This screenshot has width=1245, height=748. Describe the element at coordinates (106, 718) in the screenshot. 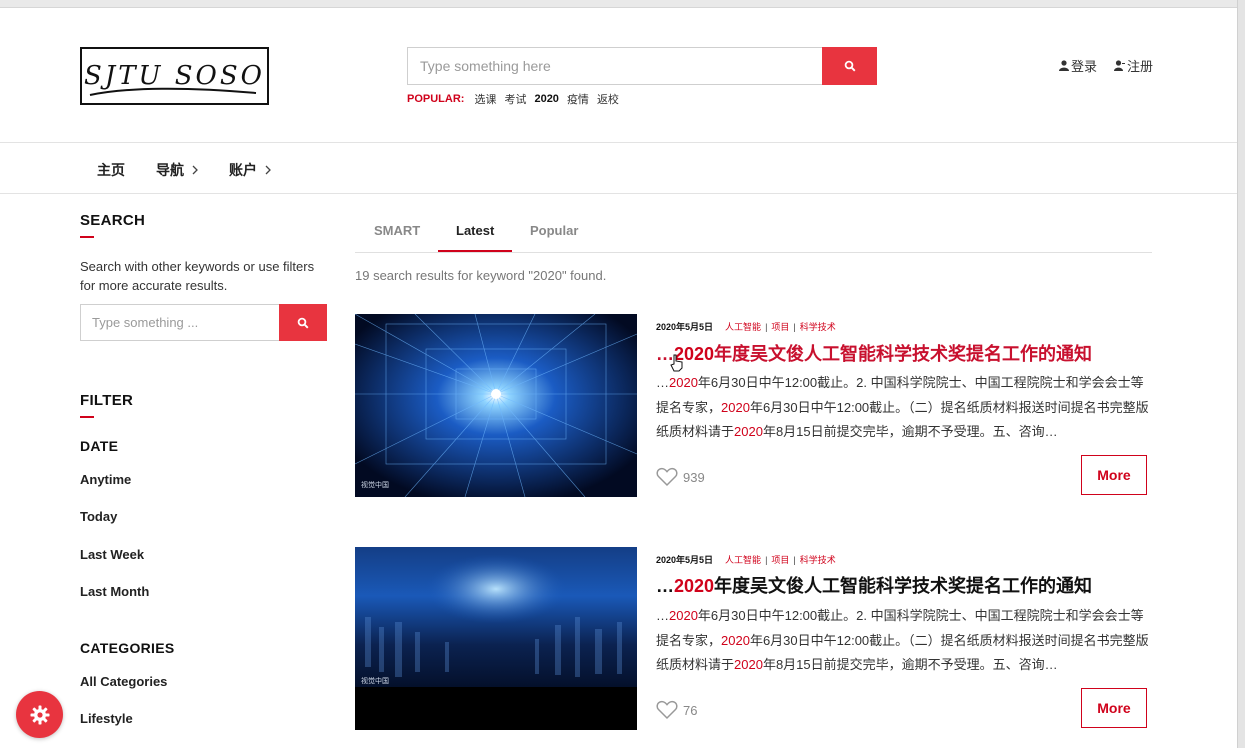

I see `category-option: Lifestyle` at that location.